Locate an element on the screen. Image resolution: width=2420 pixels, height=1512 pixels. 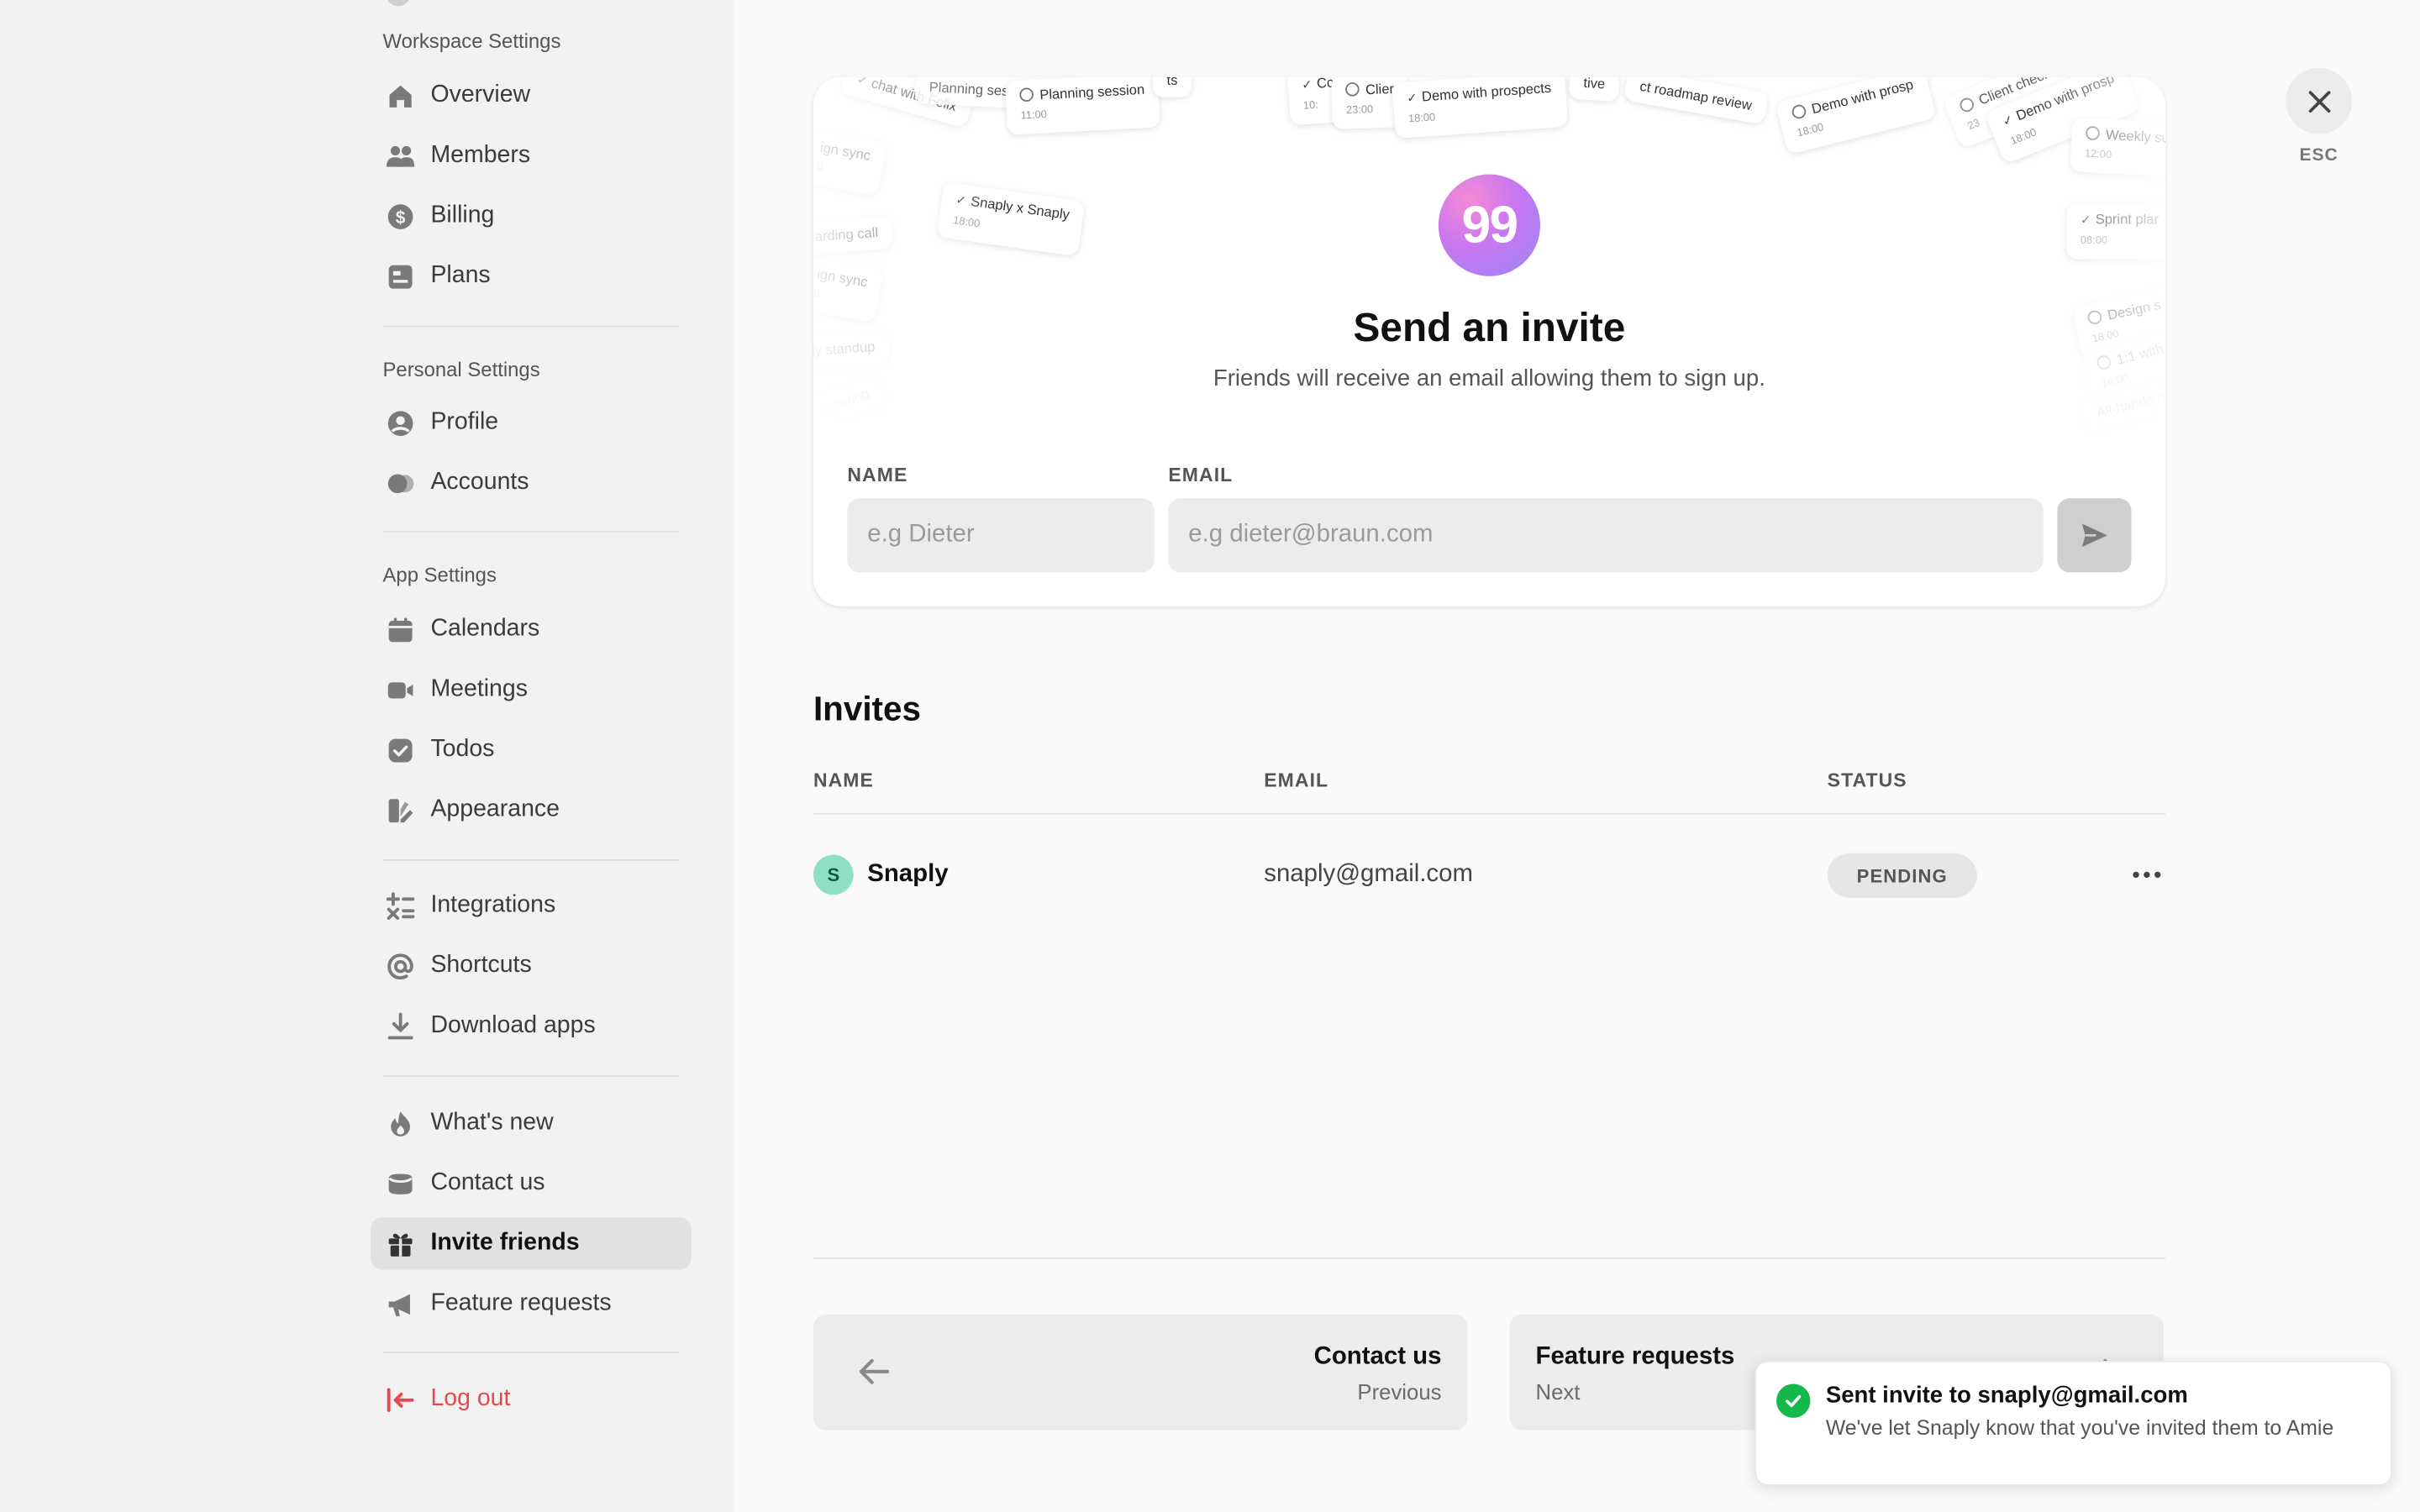
check-circle-icon is located at coordinates (1794, 1400).